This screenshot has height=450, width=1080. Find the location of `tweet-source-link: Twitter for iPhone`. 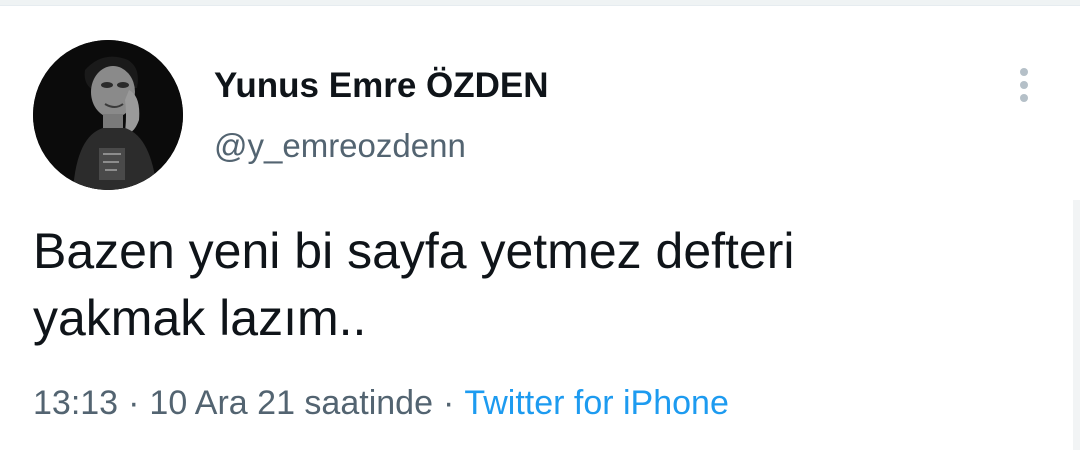

tweet-source-link: Twitter for iPhone is located at coordinates (596, 403).